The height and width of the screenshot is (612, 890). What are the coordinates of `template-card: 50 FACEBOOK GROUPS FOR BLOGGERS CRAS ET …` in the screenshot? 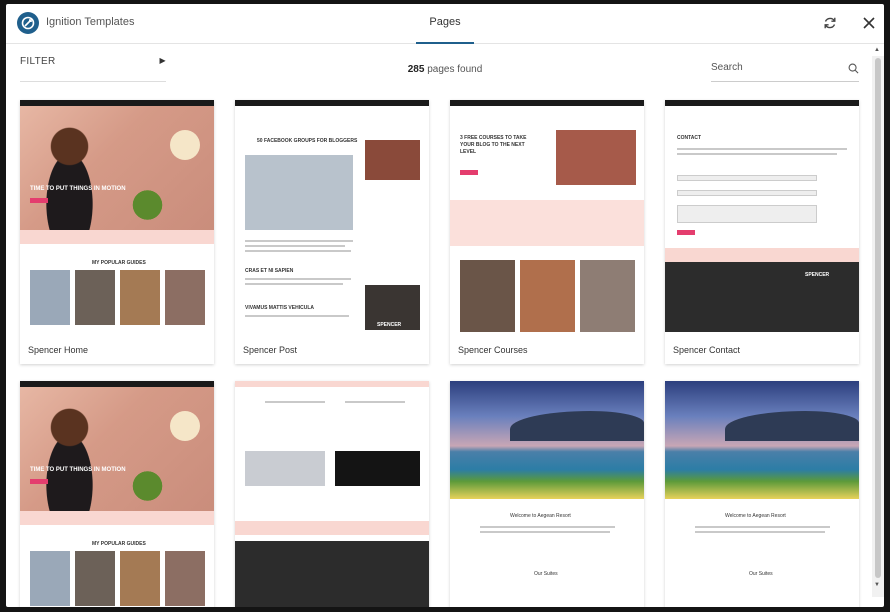 It's located at (332, 232).